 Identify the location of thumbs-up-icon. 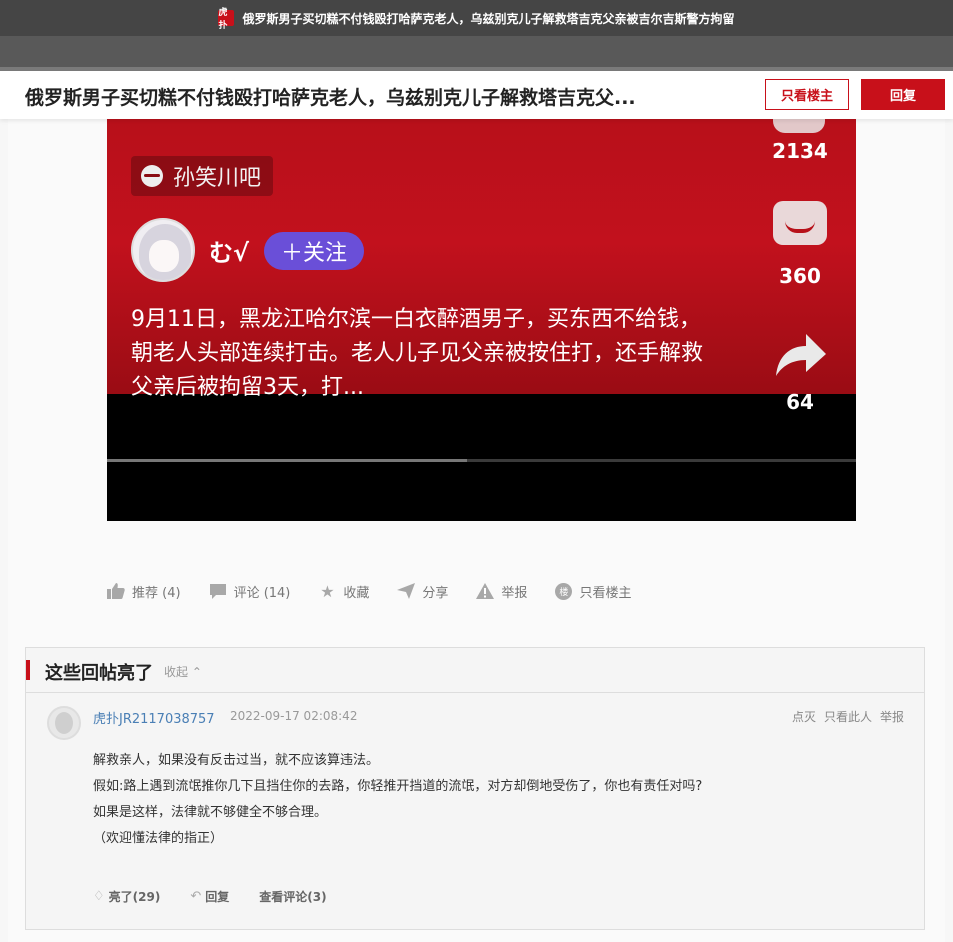
(116, 591).